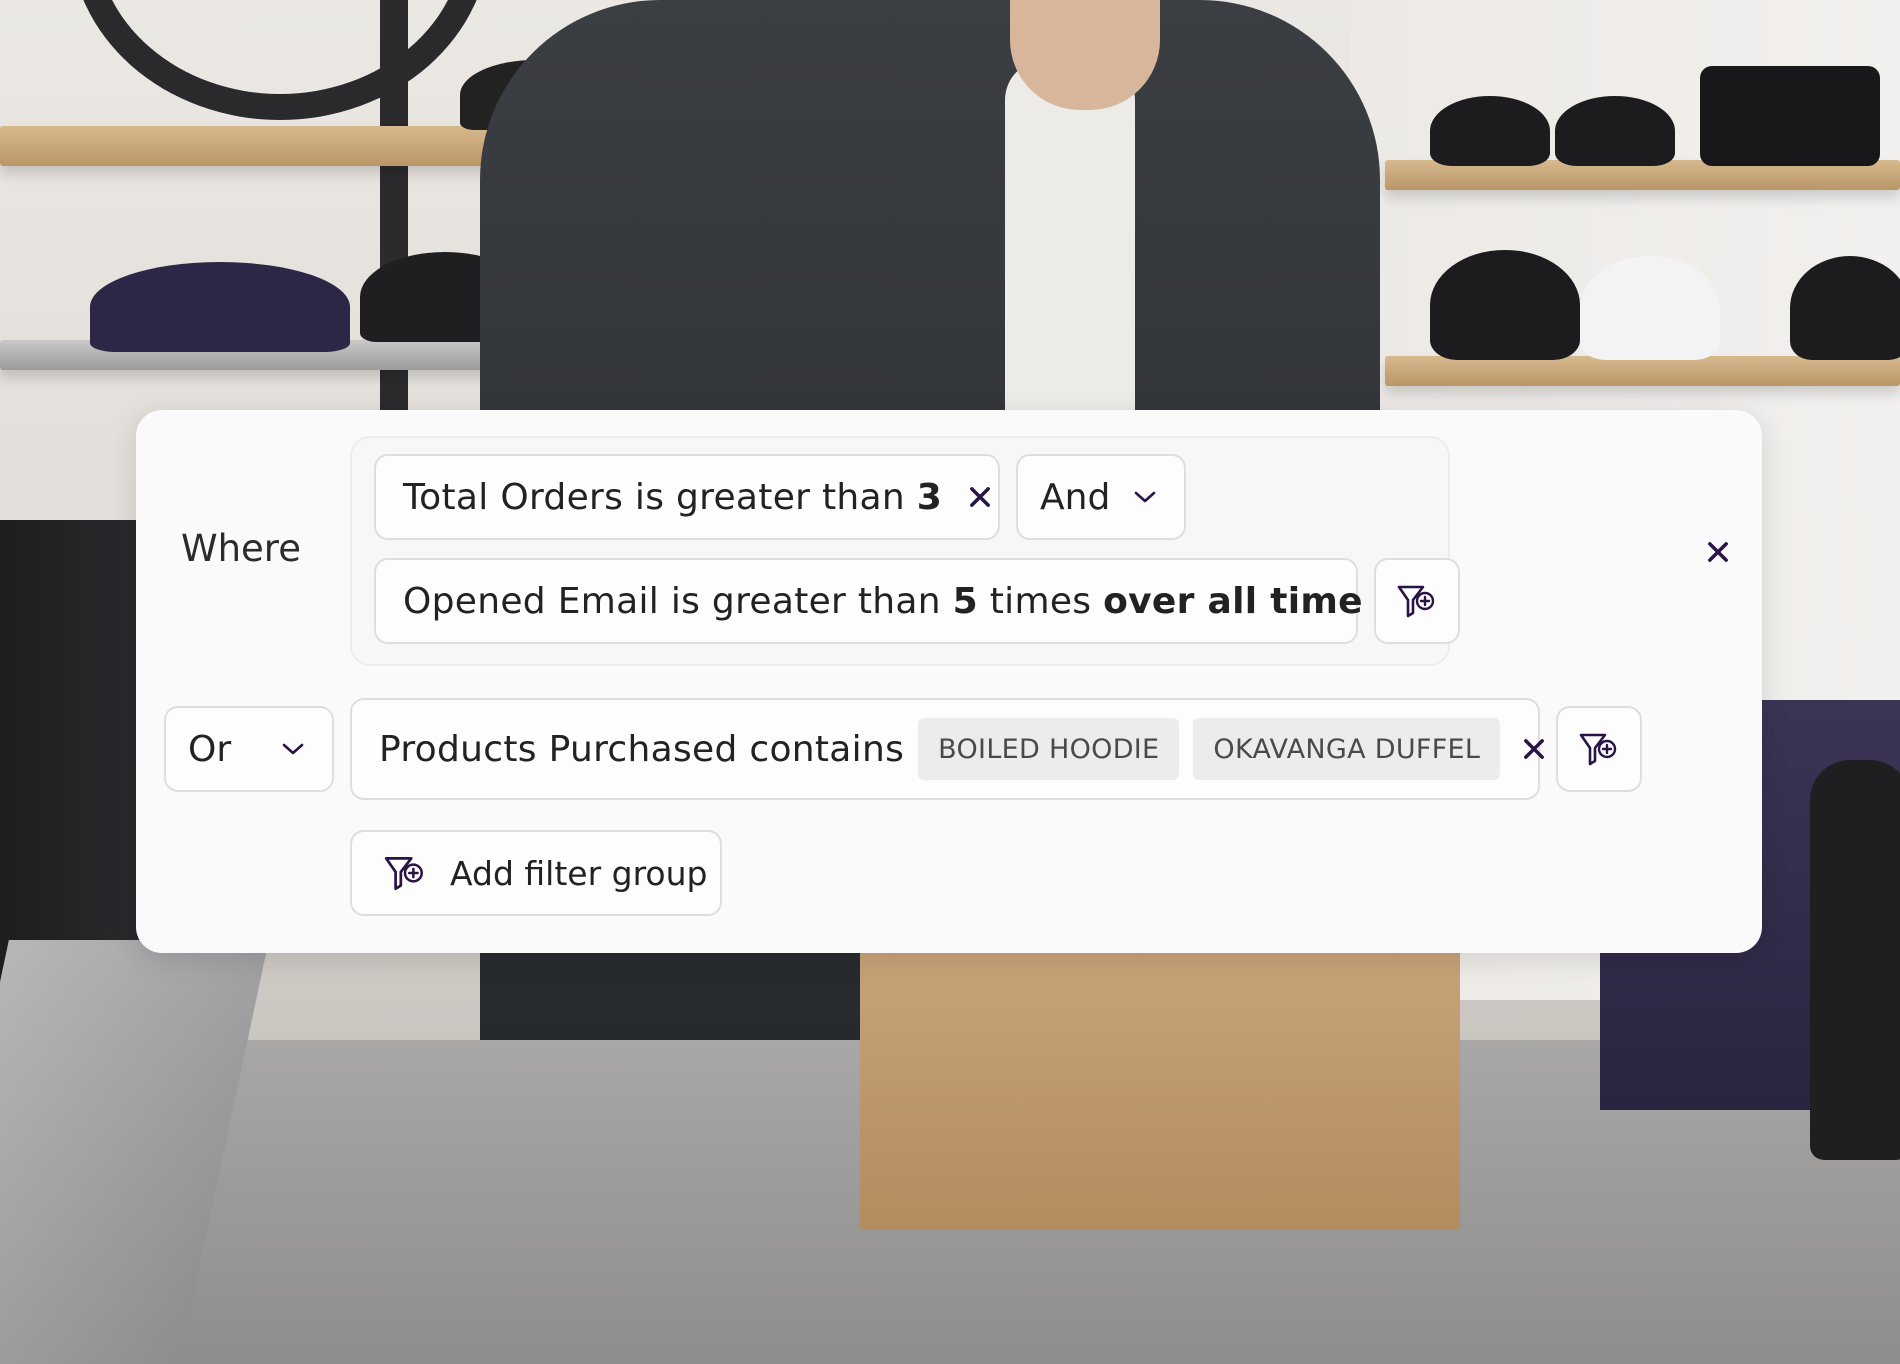 The image size is (1900, 1364). Describe the element at coordinates (1075, 497) in the screenshot. I see `operator-label: And` at that location.